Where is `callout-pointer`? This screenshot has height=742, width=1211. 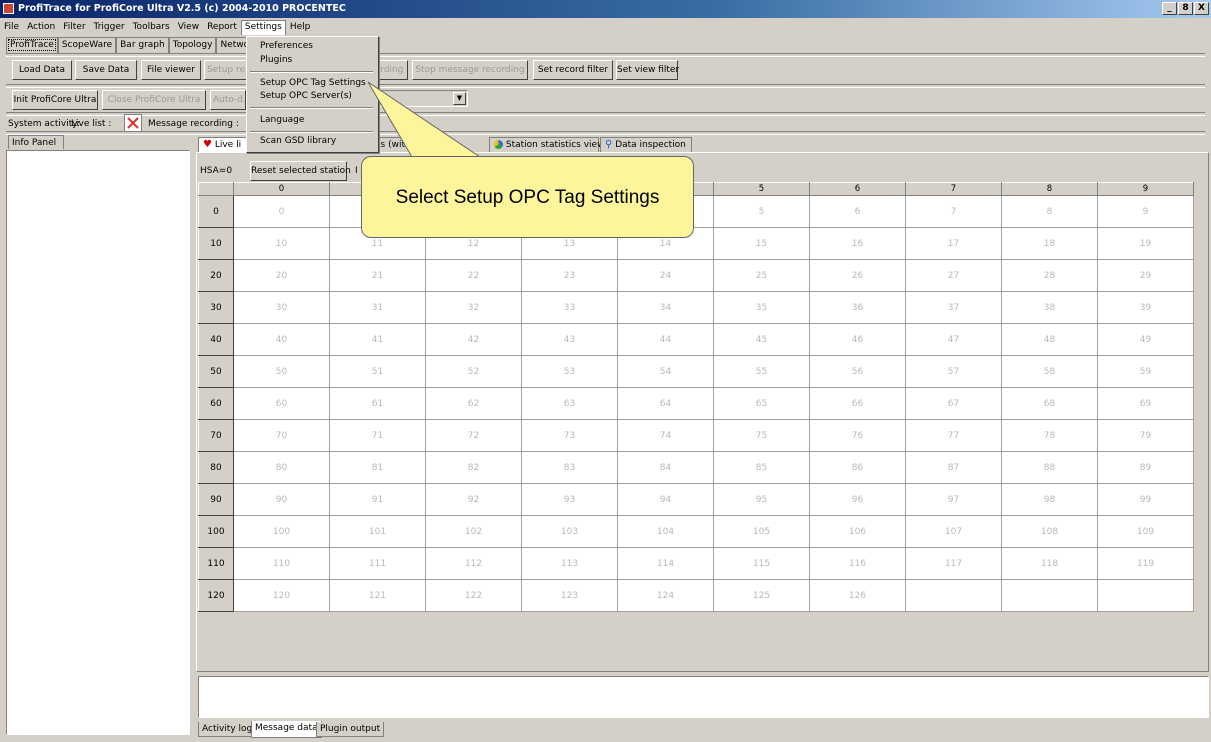
callout-pointer is located at coordinates (424, 119).